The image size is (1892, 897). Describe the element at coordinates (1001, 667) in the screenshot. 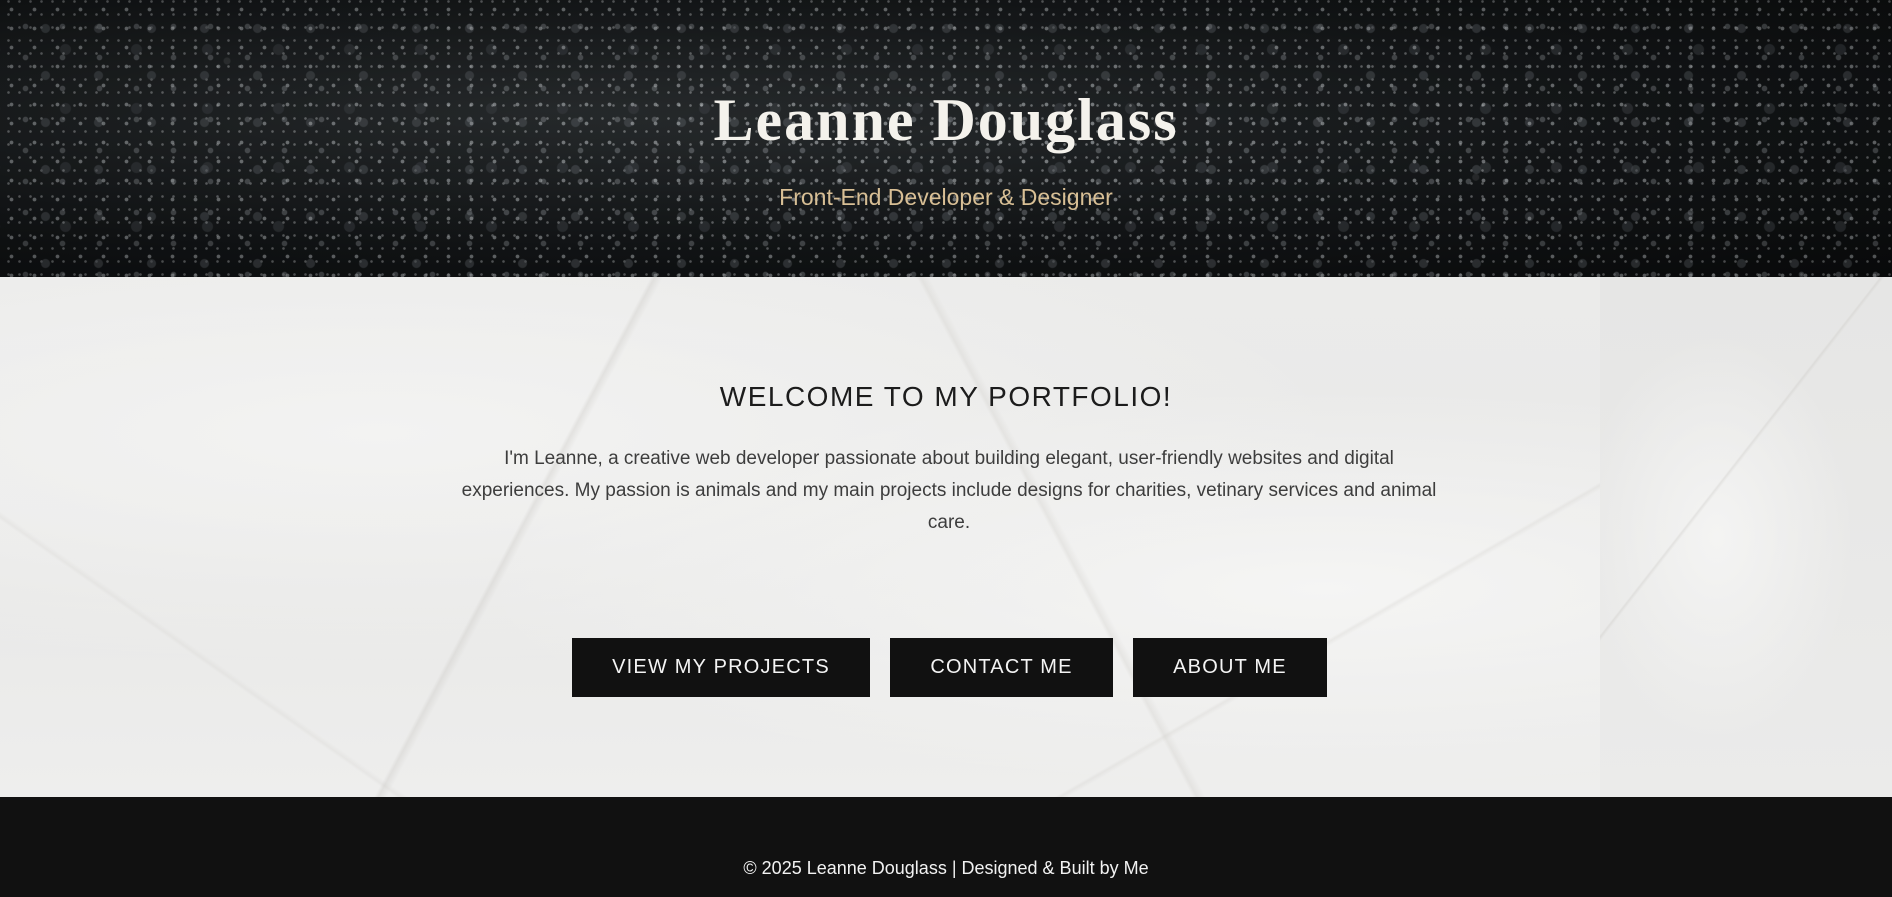

I see `contact-me-button: CONTACT ME` at that location.